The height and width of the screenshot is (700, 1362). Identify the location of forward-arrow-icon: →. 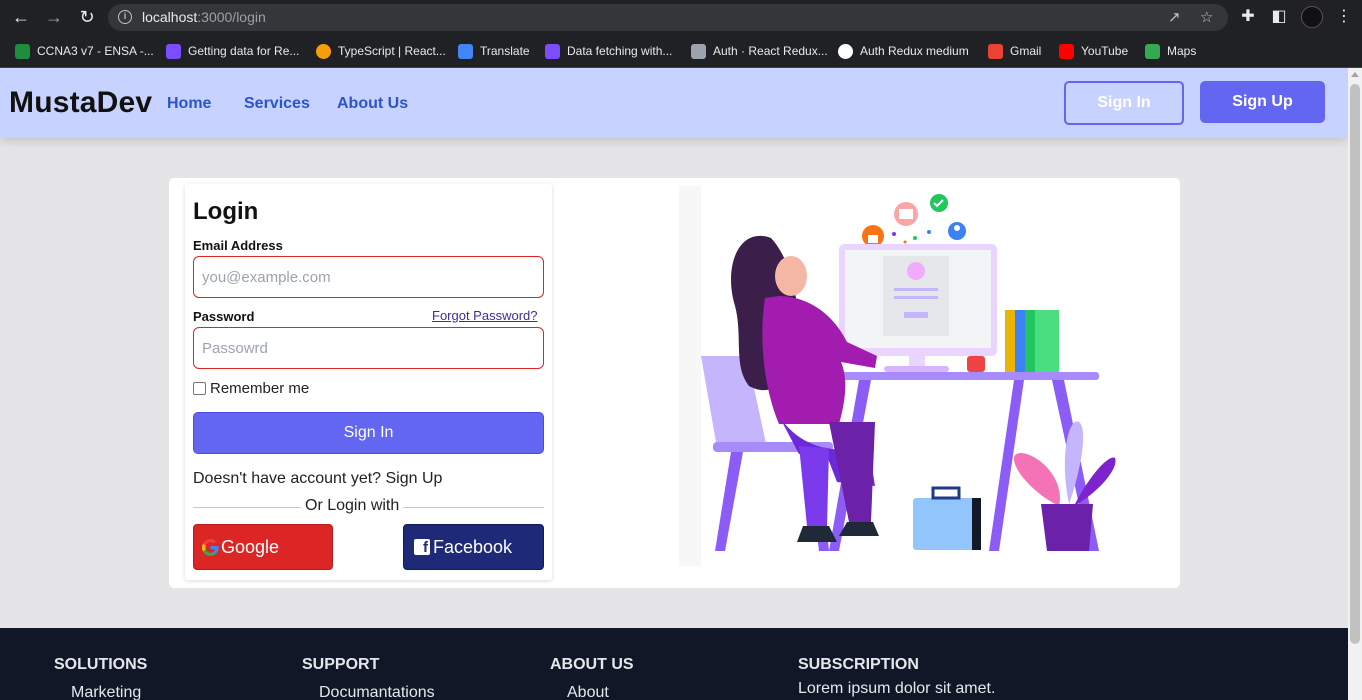
(54, 17).